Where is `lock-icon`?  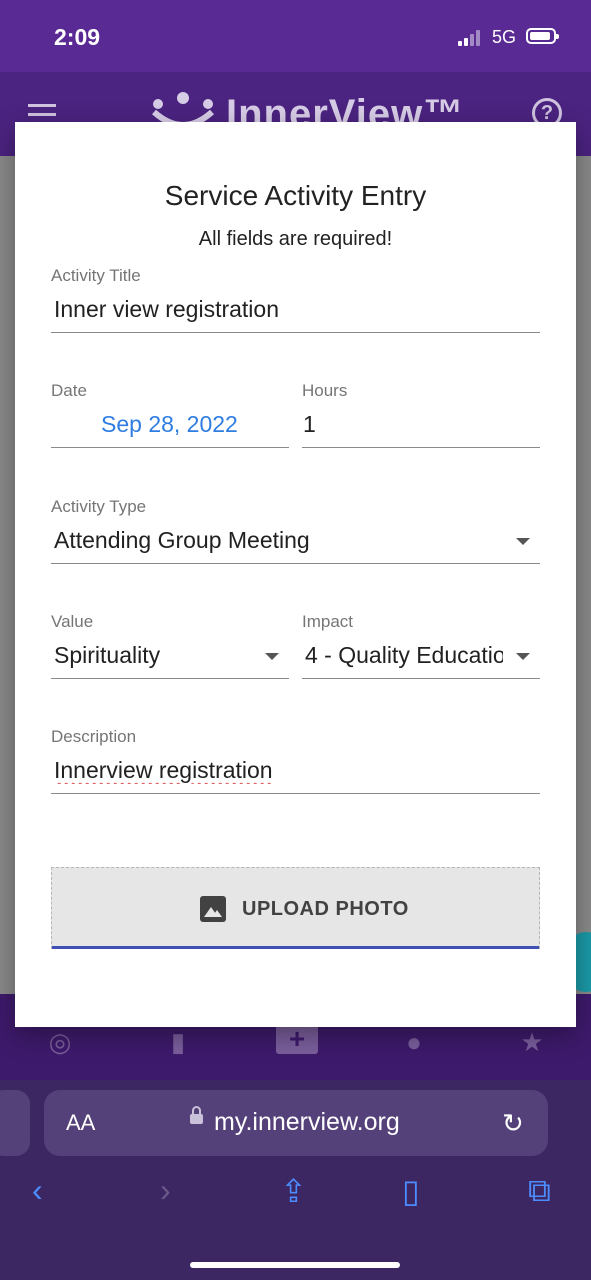 lock-icon is located at coordinates (196, 1115).